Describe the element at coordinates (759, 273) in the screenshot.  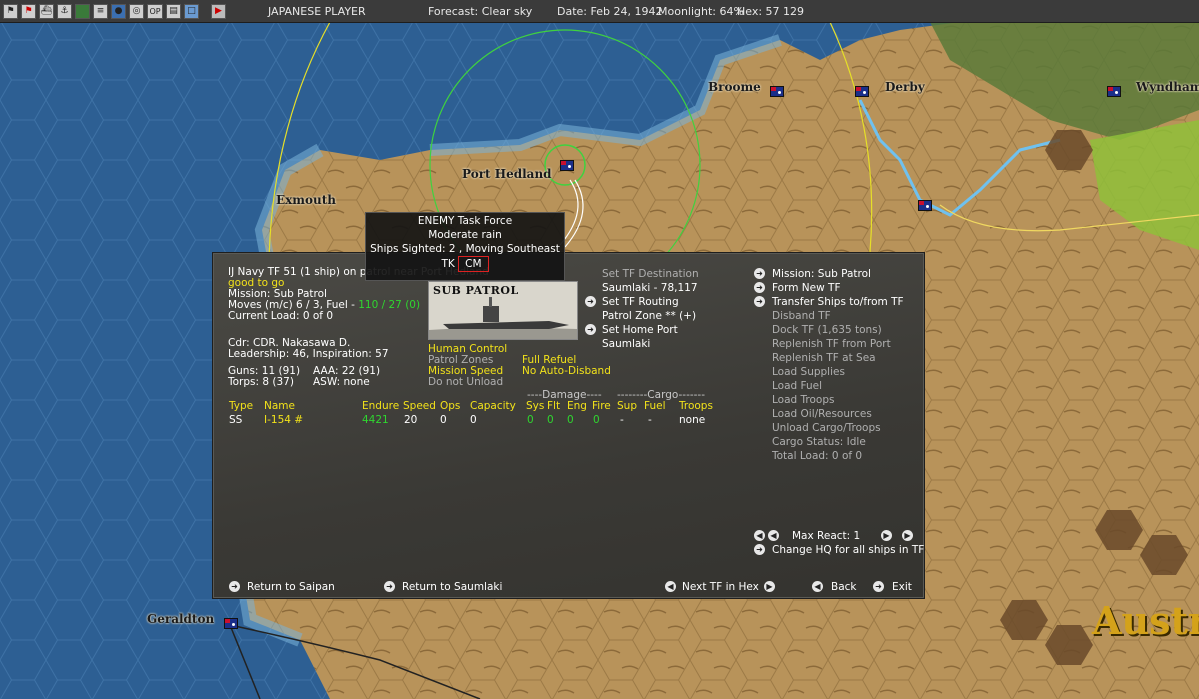
I see `mission-arrow-icon: ➜` at that location.